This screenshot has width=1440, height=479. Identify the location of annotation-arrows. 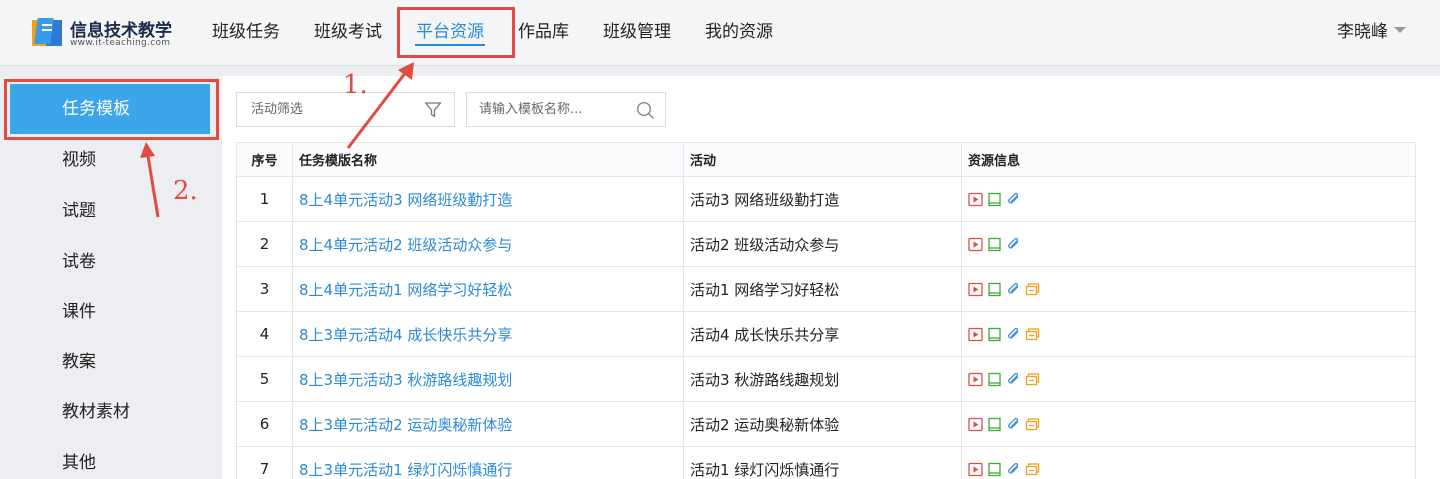
(277, 140).